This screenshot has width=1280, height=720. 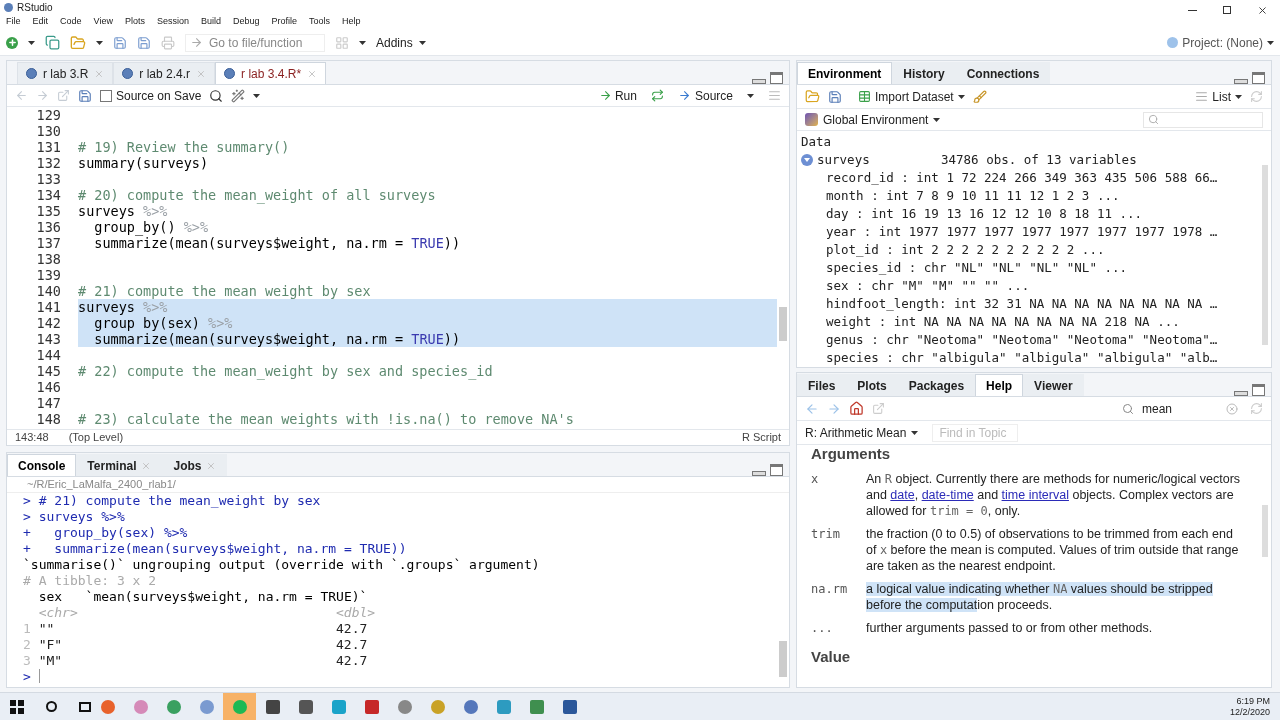 I want to click on help-link: time interval, so click(x=1035, y=495).